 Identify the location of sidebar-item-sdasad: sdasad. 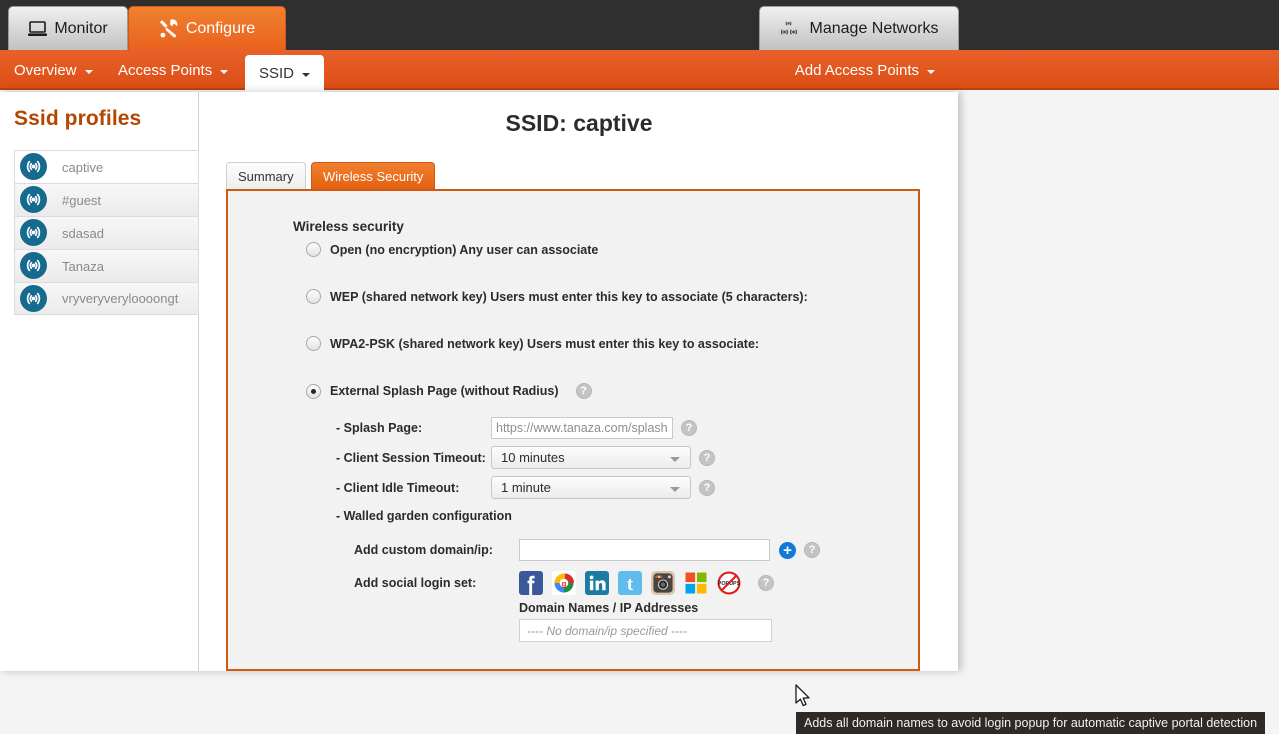
(106, 232).